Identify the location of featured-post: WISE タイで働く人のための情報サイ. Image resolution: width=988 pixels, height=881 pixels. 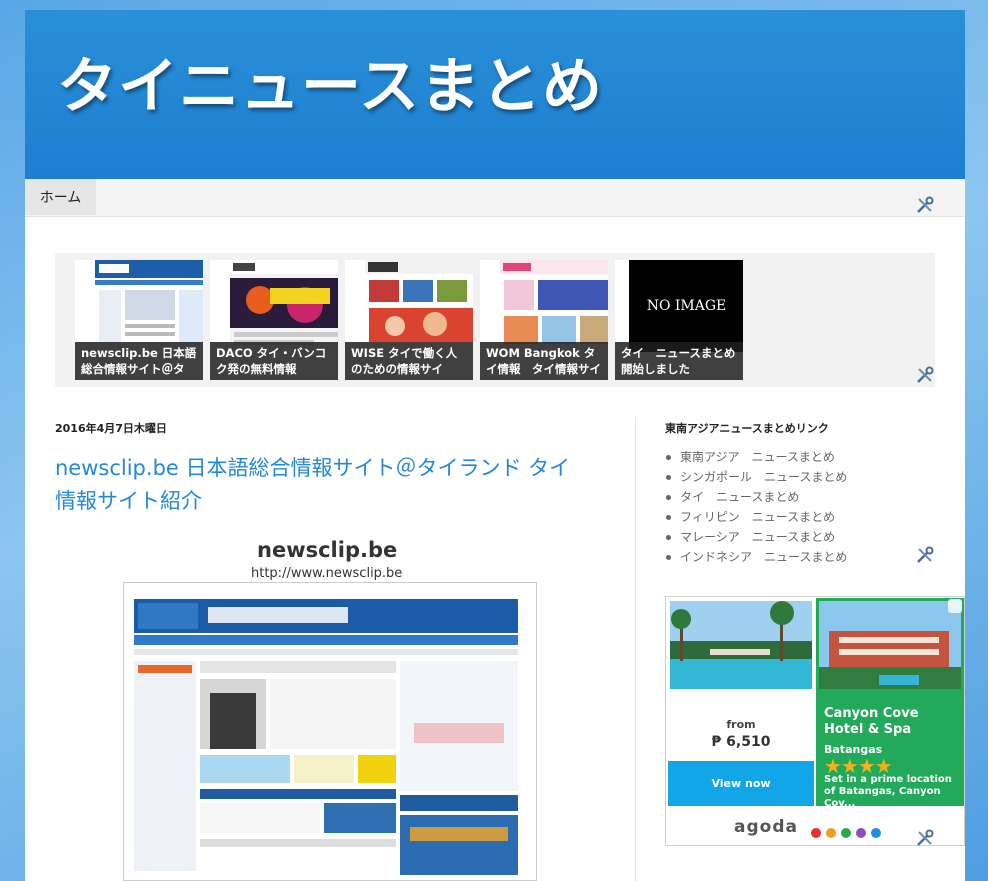
(409, 320).